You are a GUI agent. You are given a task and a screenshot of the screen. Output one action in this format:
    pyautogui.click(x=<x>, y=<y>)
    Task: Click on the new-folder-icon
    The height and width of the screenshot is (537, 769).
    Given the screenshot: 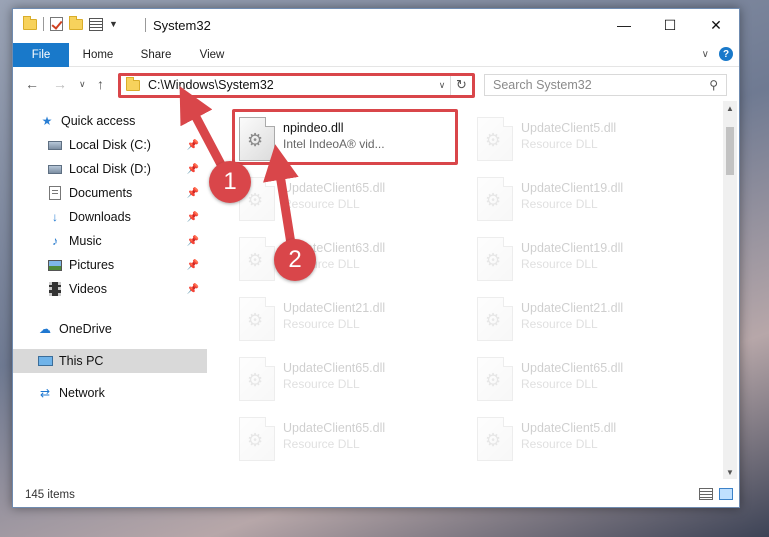 What is the action you would take?
    pyautogui.click(x=76, y=22)
    